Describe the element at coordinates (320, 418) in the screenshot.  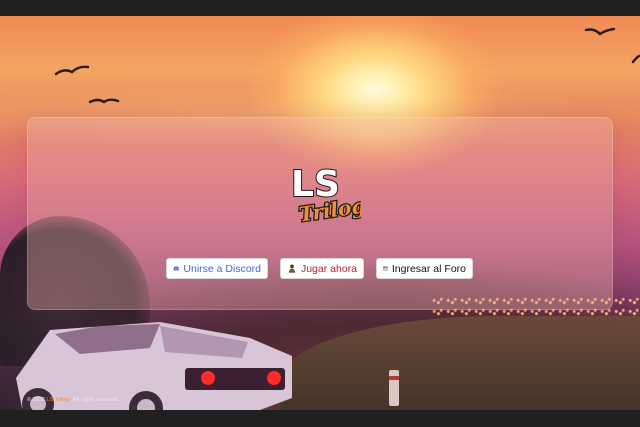
I see `bottom-bar` at that location.